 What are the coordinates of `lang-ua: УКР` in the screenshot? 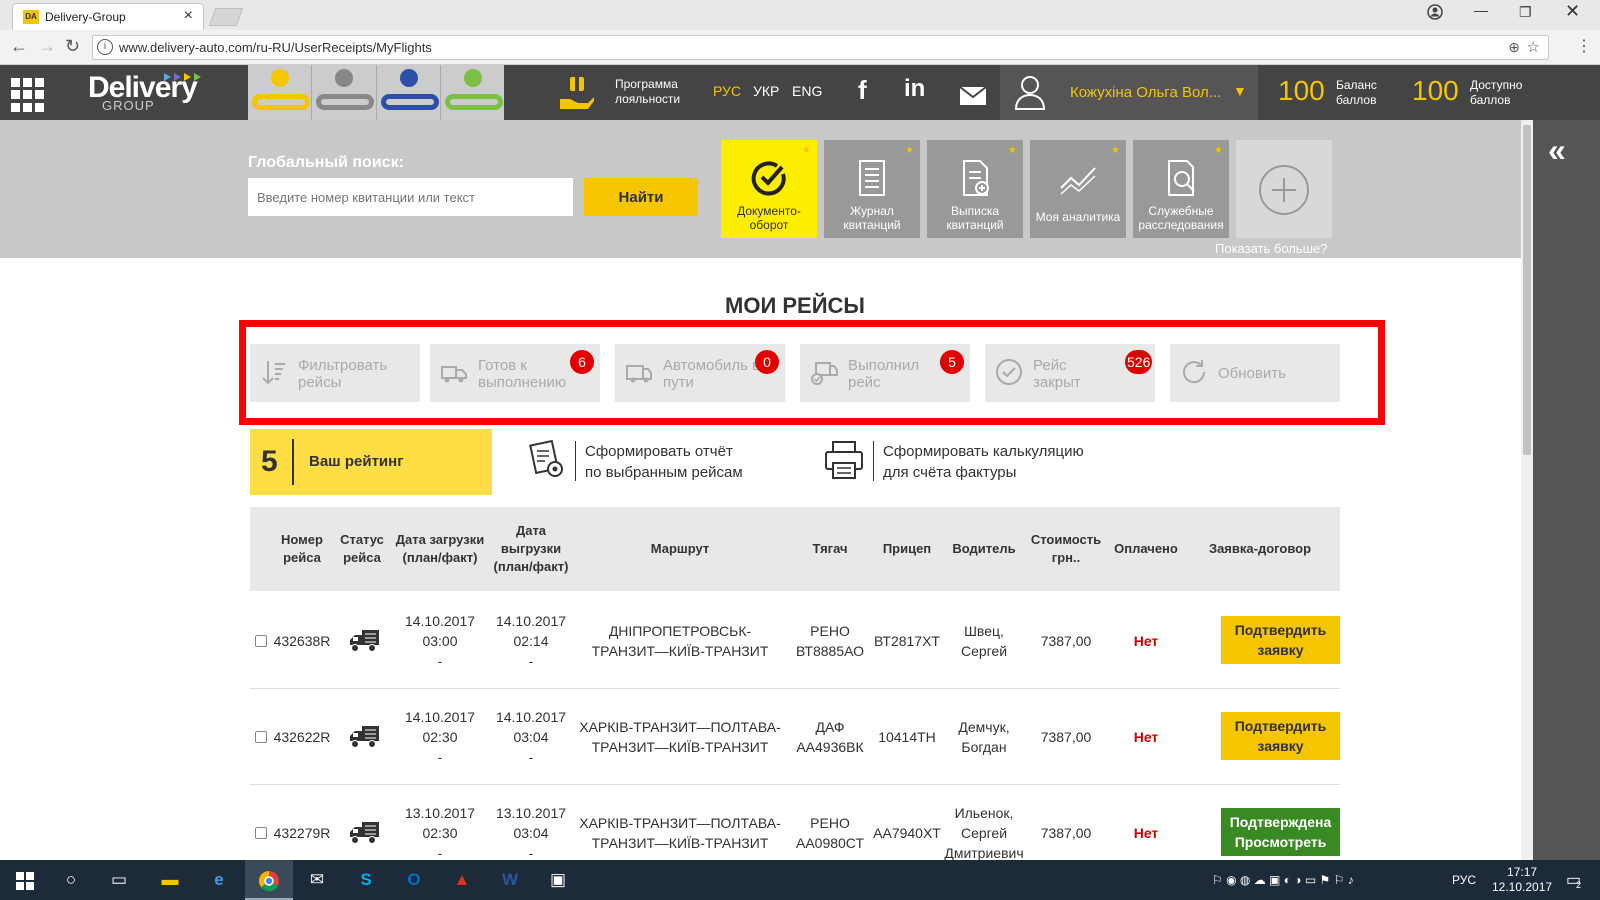 It's located at (766, 91).